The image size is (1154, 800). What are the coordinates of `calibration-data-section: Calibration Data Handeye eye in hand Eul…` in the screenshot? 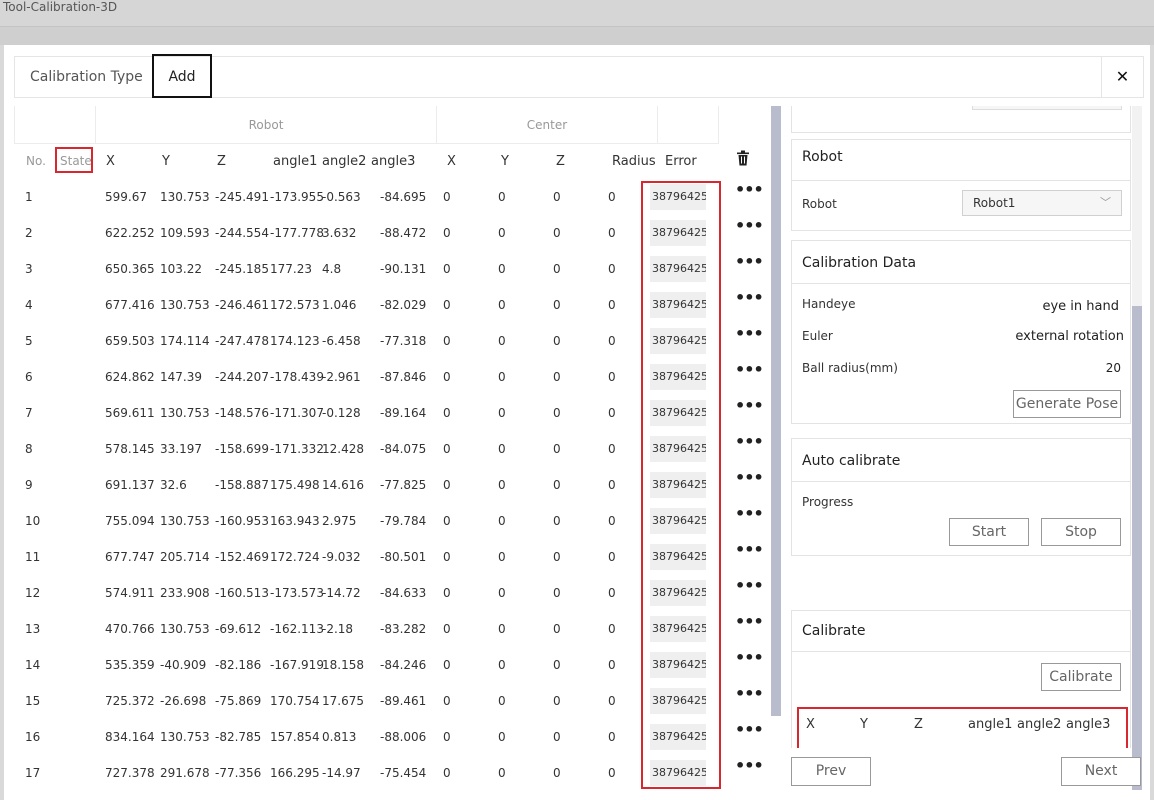 It's located at (961, 332).